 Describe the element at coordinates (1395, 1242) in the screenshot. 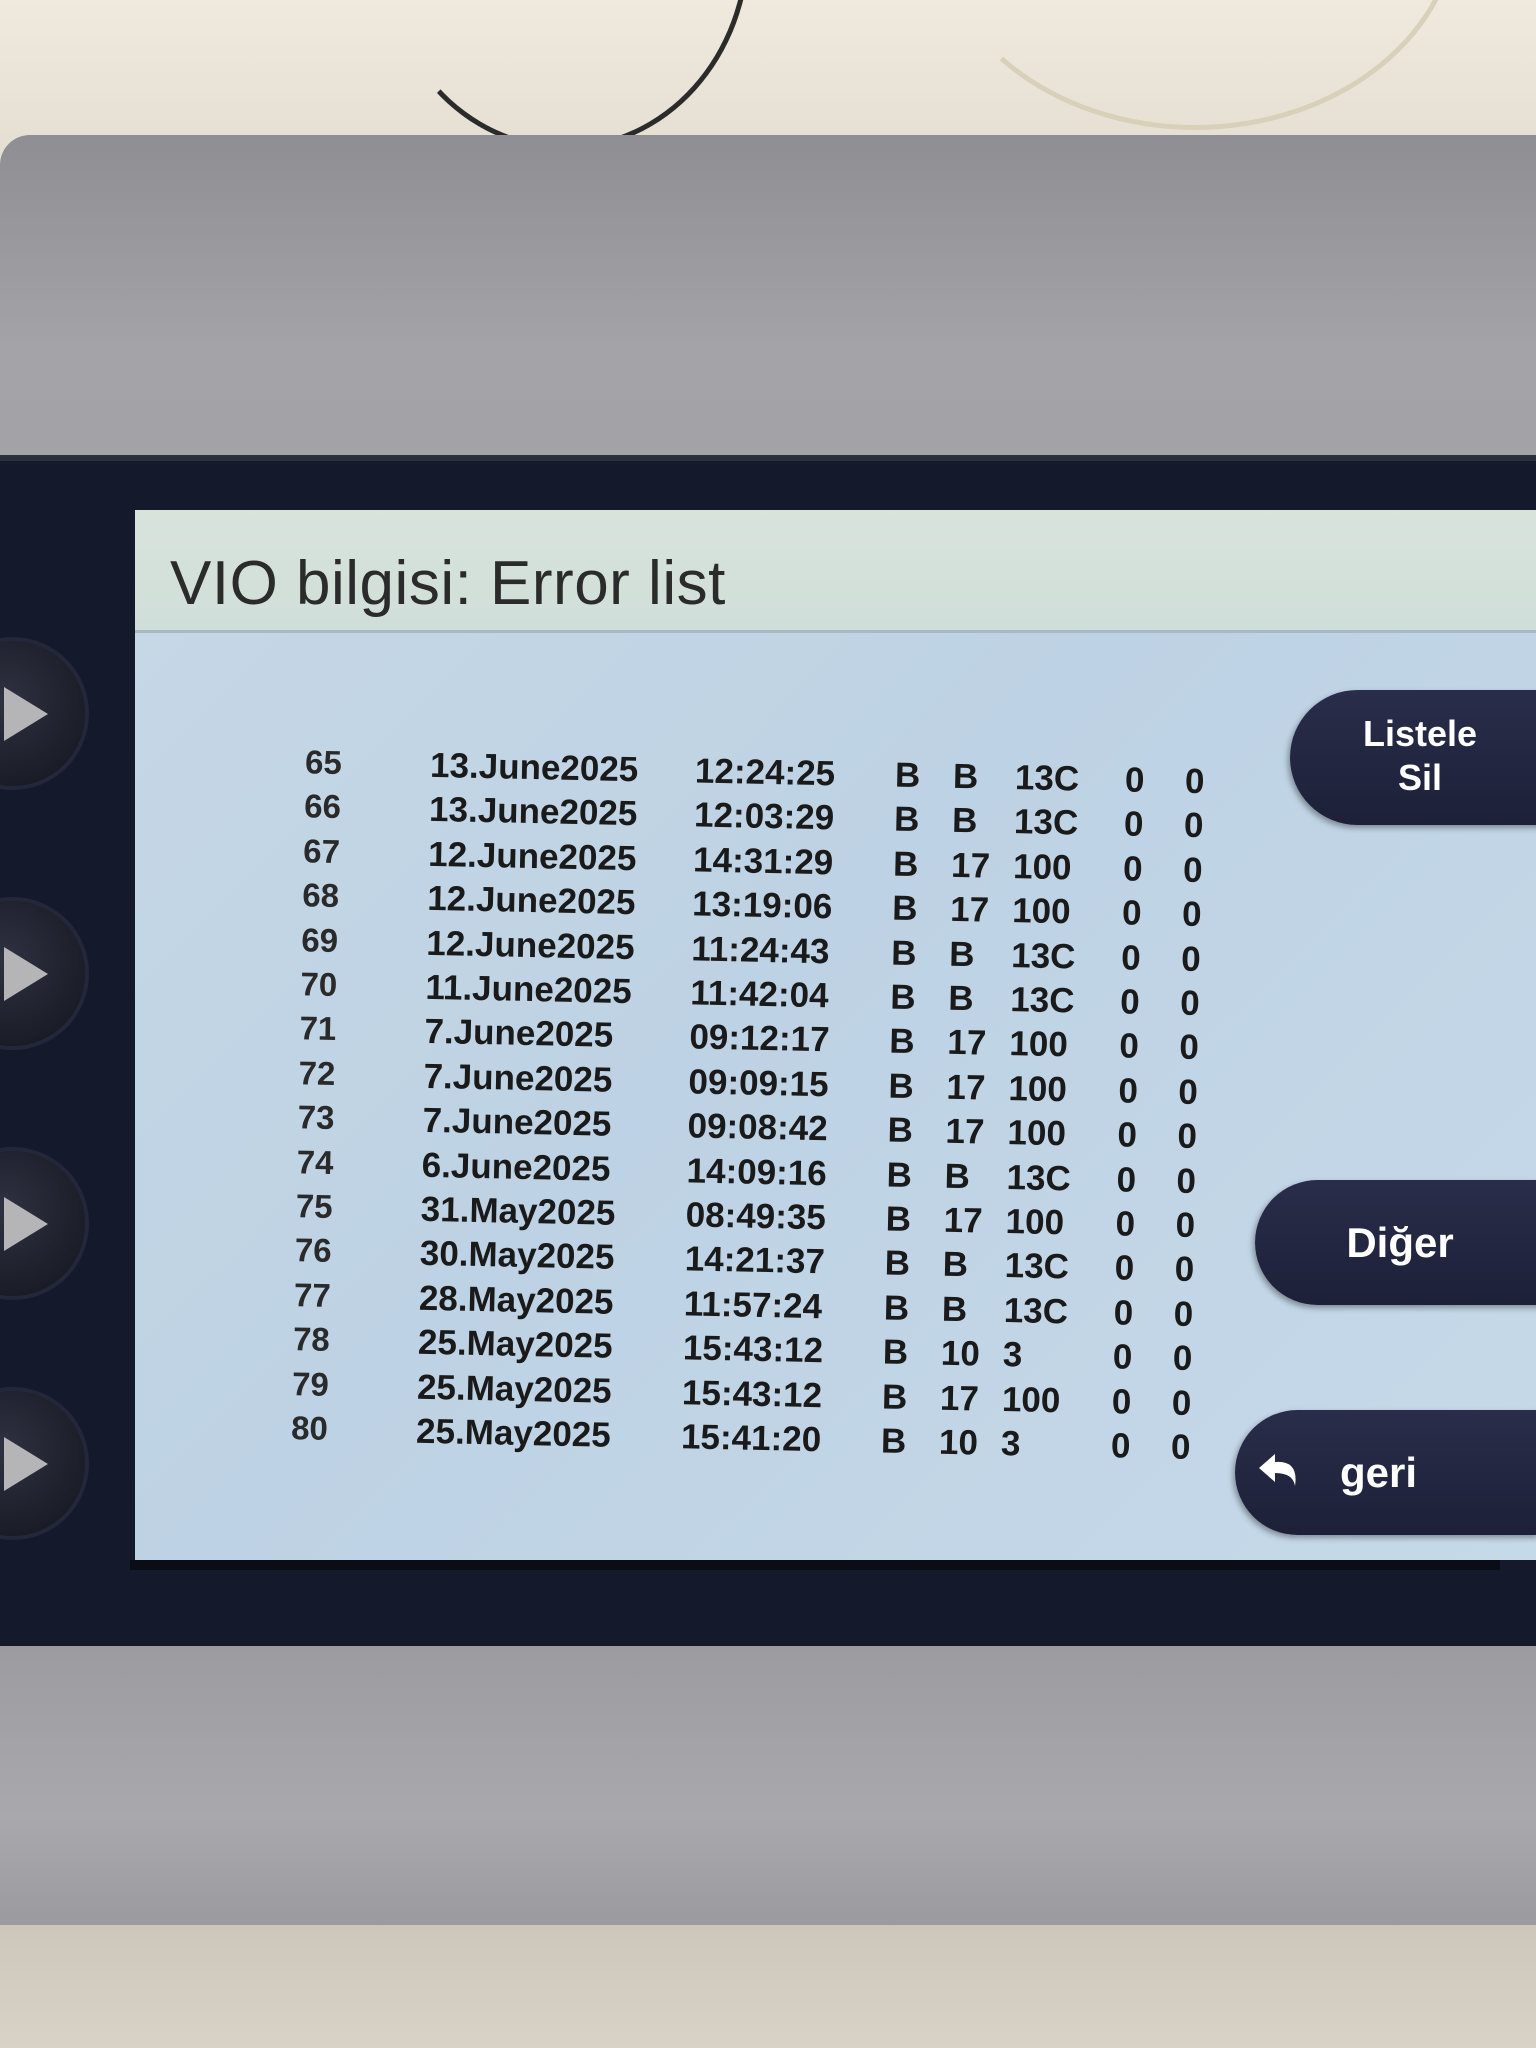

I see `diger-button: Diğer` at that location.